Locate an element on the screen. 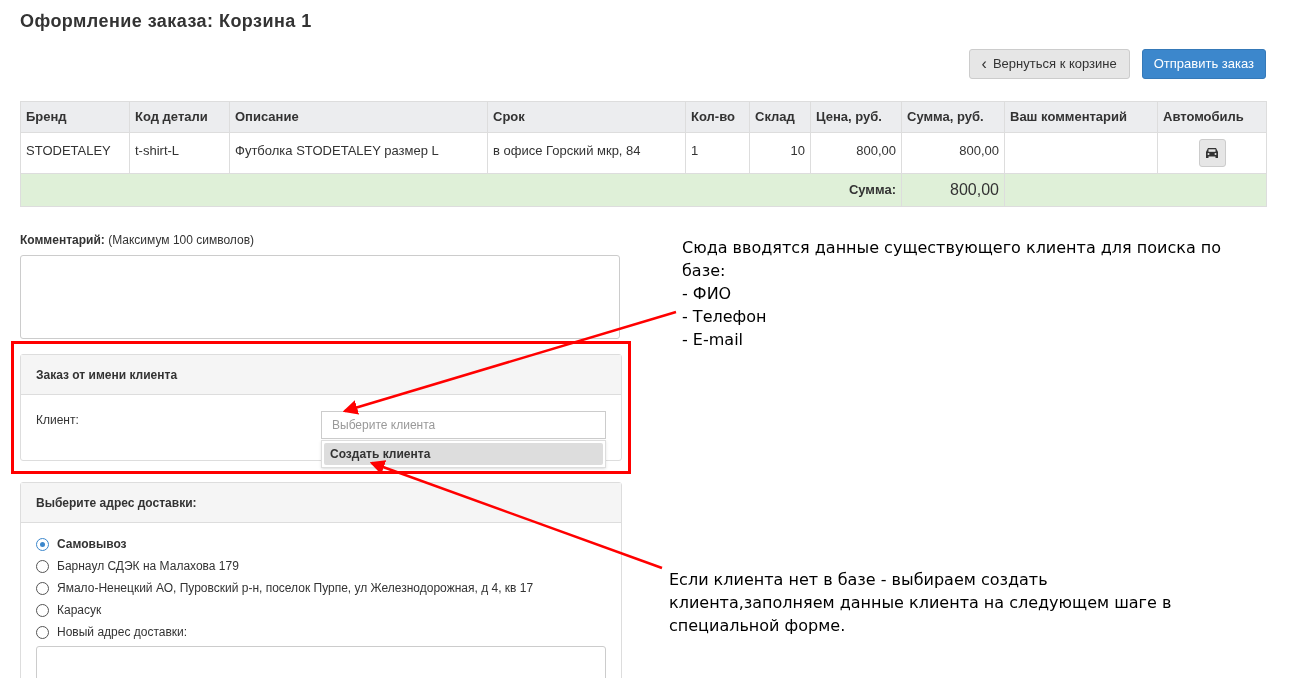 Image resolution: width=1298 pixels, height=678 pixels. address-option: Самовывоз is located at coordinates (92, 544).